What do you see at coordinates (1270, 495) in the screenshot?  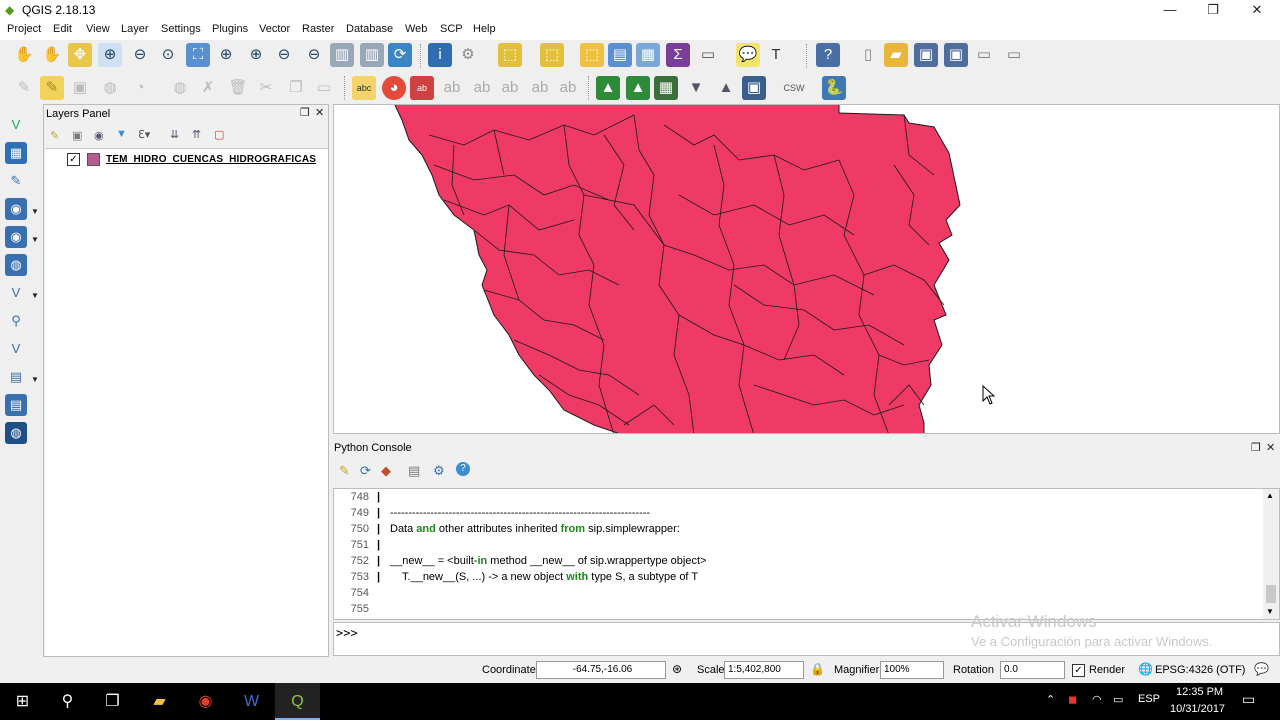 I see `scroll-up-icon: ▲` at bounding box center [1270, 495].